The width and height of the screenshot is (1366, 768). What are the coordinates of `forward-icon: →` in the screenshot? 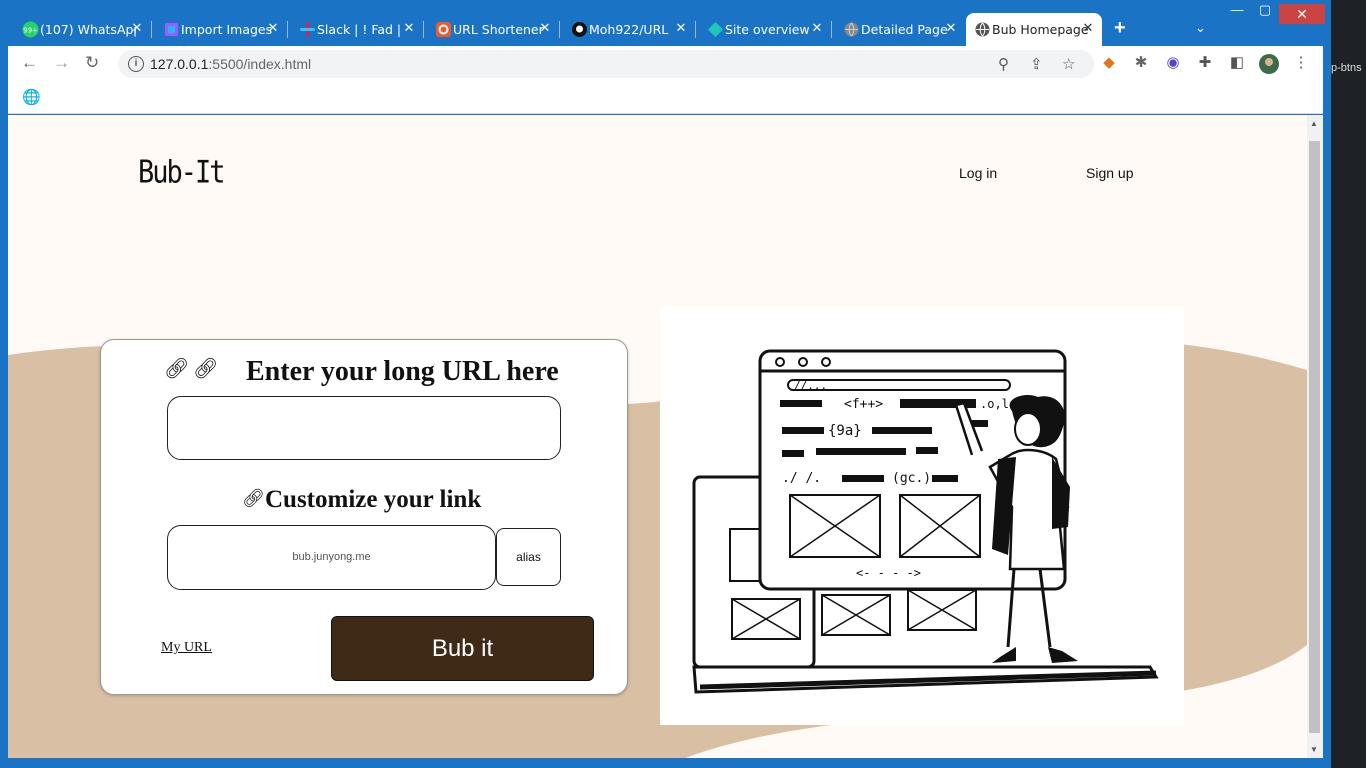 It's located at (61, 63).